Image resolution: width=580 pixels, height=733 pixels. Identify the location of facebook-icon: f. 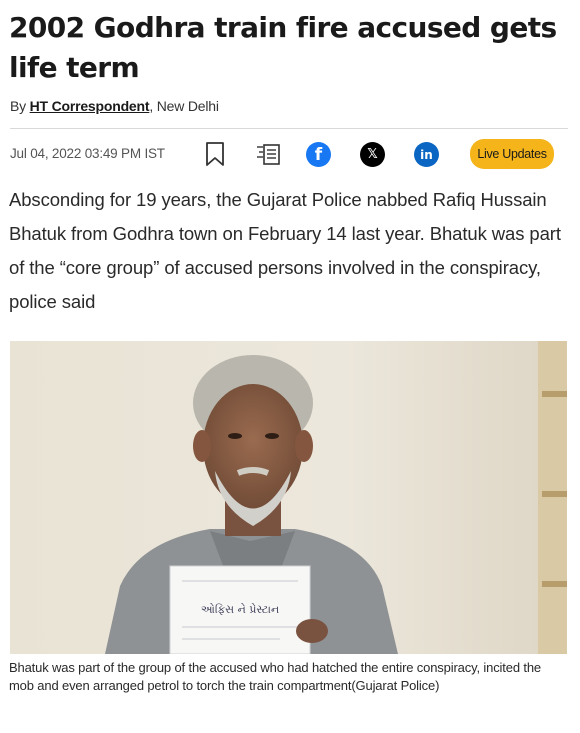
(318, 154).